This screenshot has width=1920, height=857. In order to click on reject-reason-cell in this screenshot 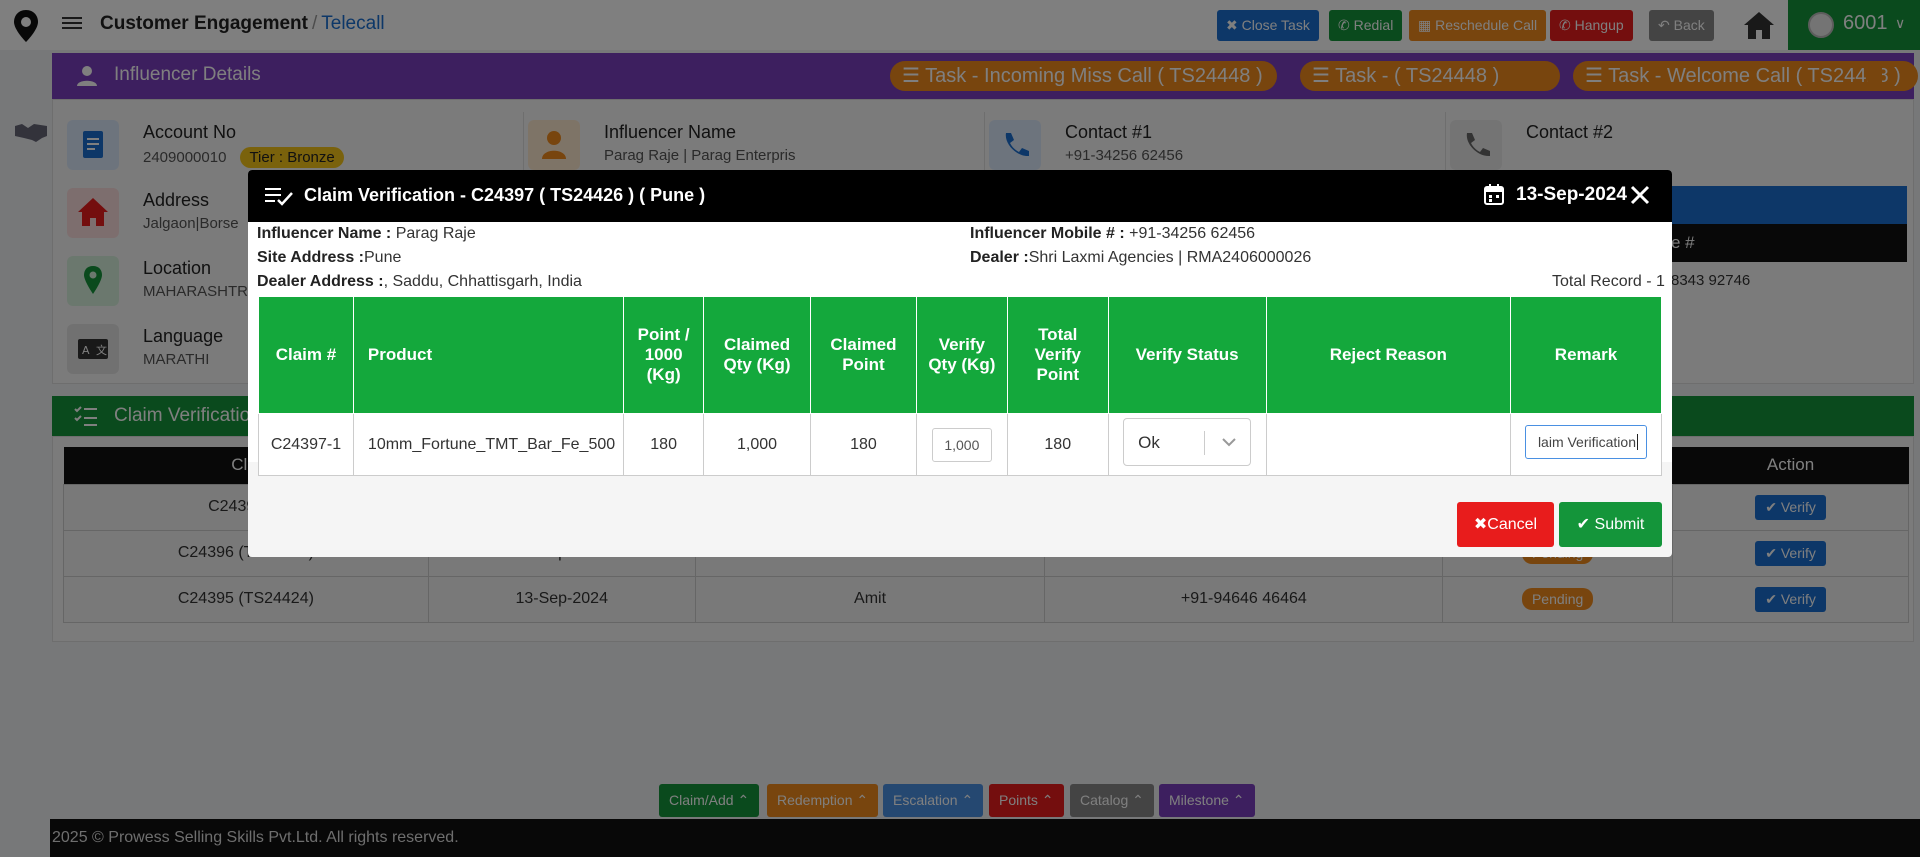, I will do `click(1388, 444)`.